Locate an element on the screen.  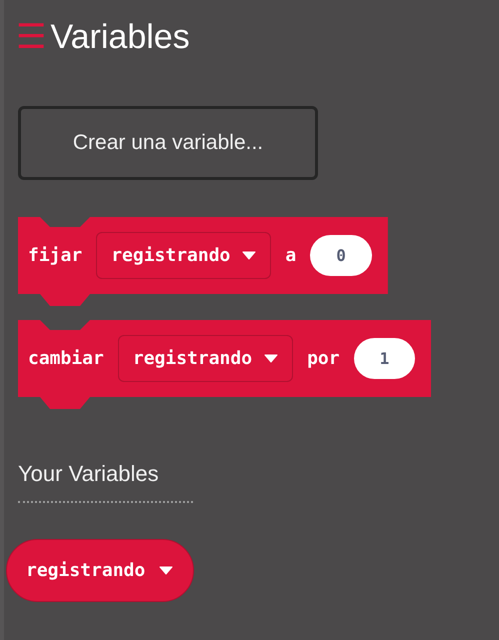
menu-icon: ☰ is located at coordinates (31, 37).